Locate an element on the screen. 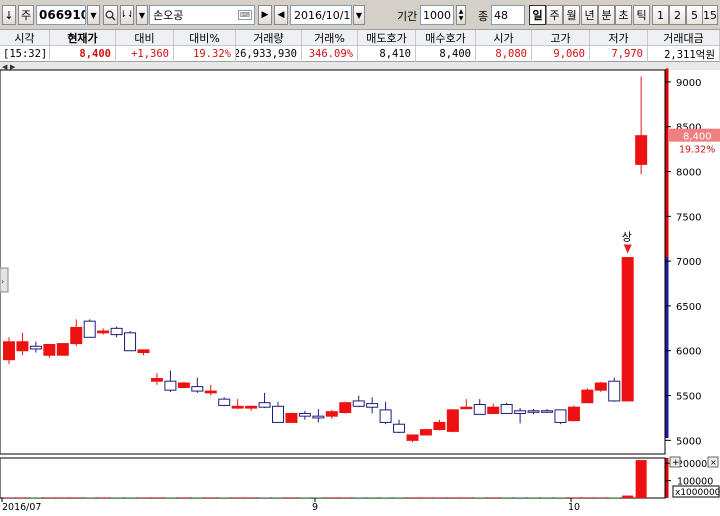 This screenshot has height=516, width=720. timeframe-tab-9: 5 is located at coordinates (694, 15).